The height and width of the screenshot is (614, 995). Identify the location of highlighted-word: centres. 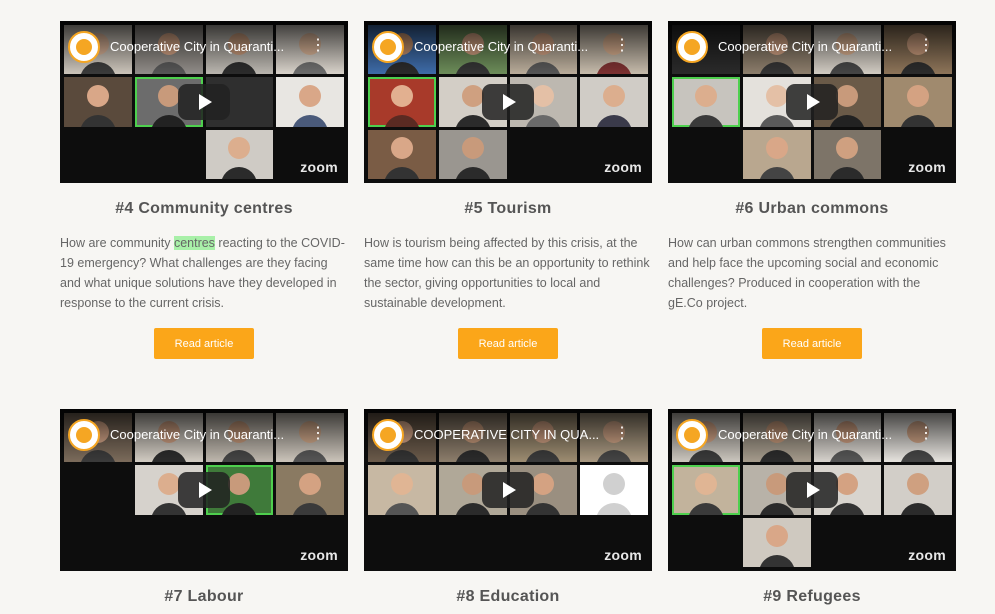
(194, 243).